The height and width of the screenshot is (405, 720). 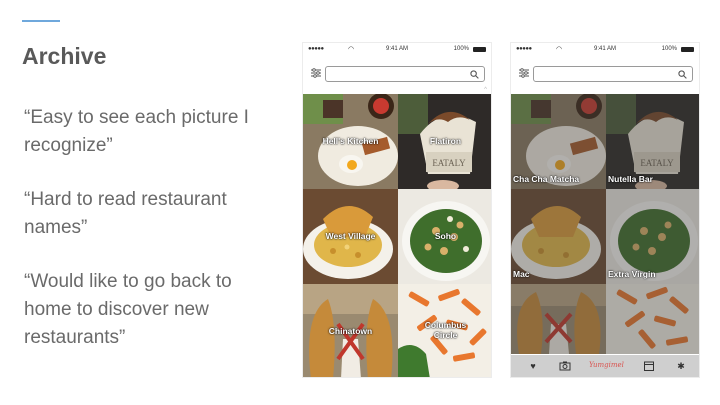 I want to click on photo-tile-mac: Mac, so click(x=558, y=236).